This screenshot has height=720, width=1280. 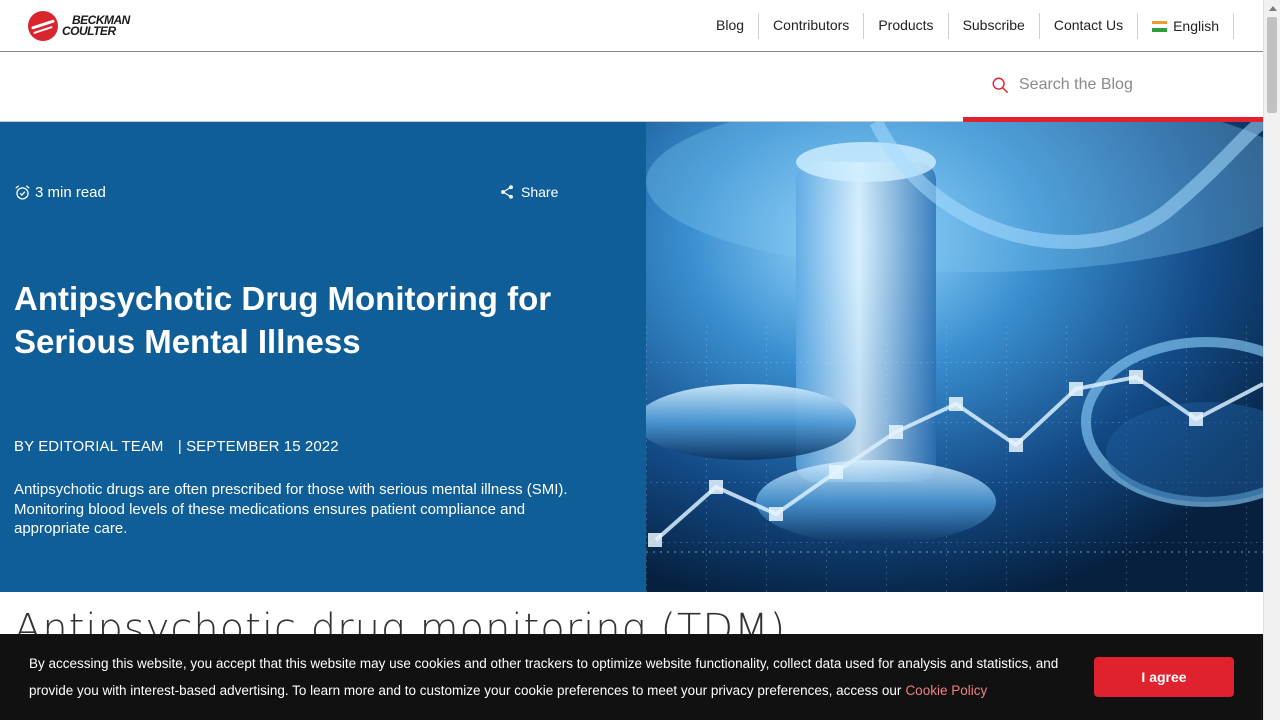 I want to click on nav-item-products: Products, so click(x=906, y=26).